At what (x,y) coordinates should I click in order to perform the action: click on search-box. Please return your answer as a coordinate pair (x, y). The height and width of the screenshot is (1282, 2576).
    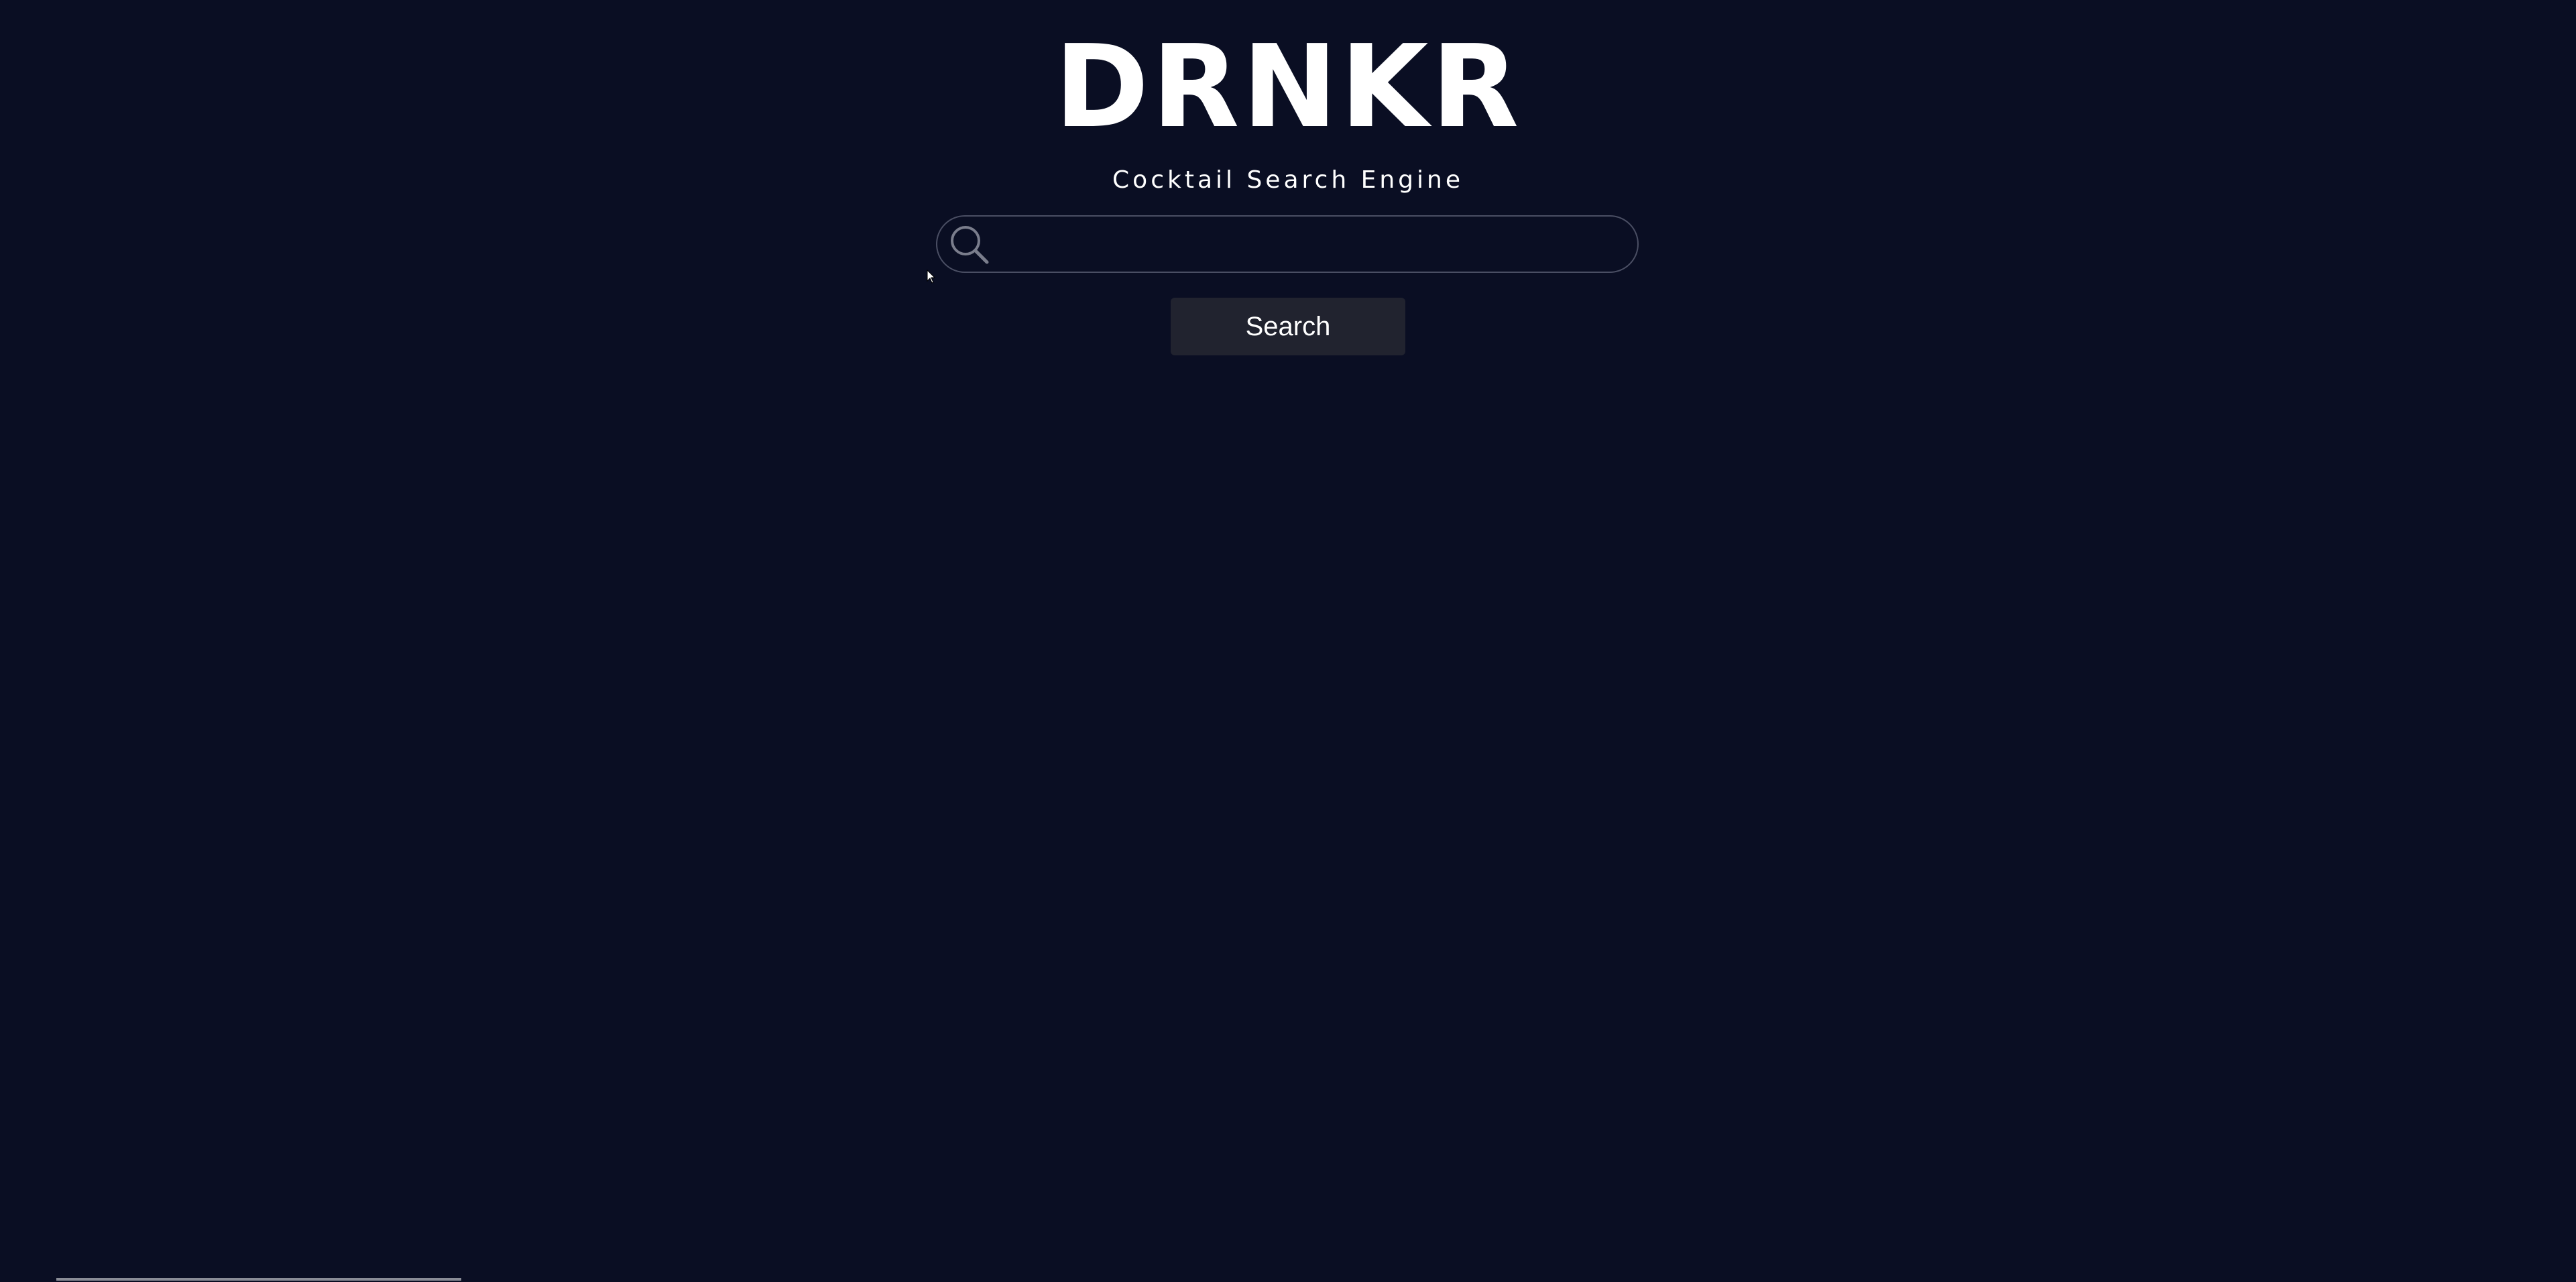
    Looking at the image, I should click on (1287, 244).